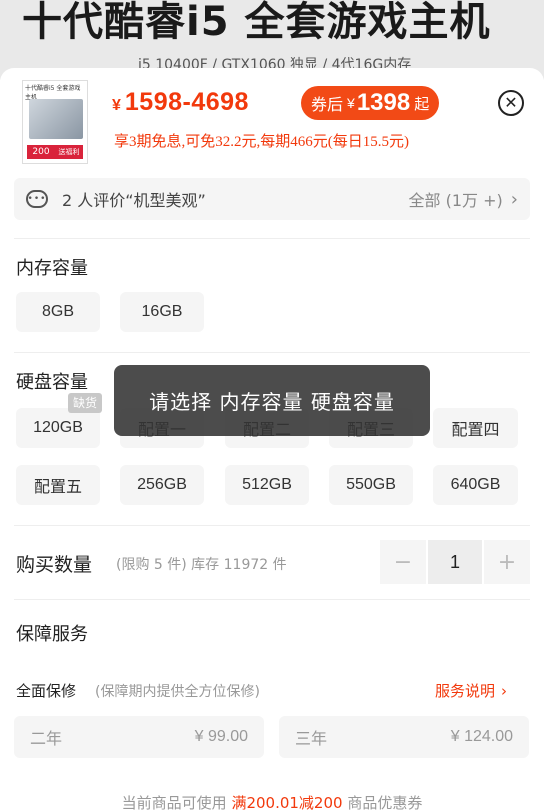 Image resolution: width=544 pixels, height=810 pixels. Describe the element at coordinates (116, 105) in the screenshot. I see `price-currency: ¥` at that location.